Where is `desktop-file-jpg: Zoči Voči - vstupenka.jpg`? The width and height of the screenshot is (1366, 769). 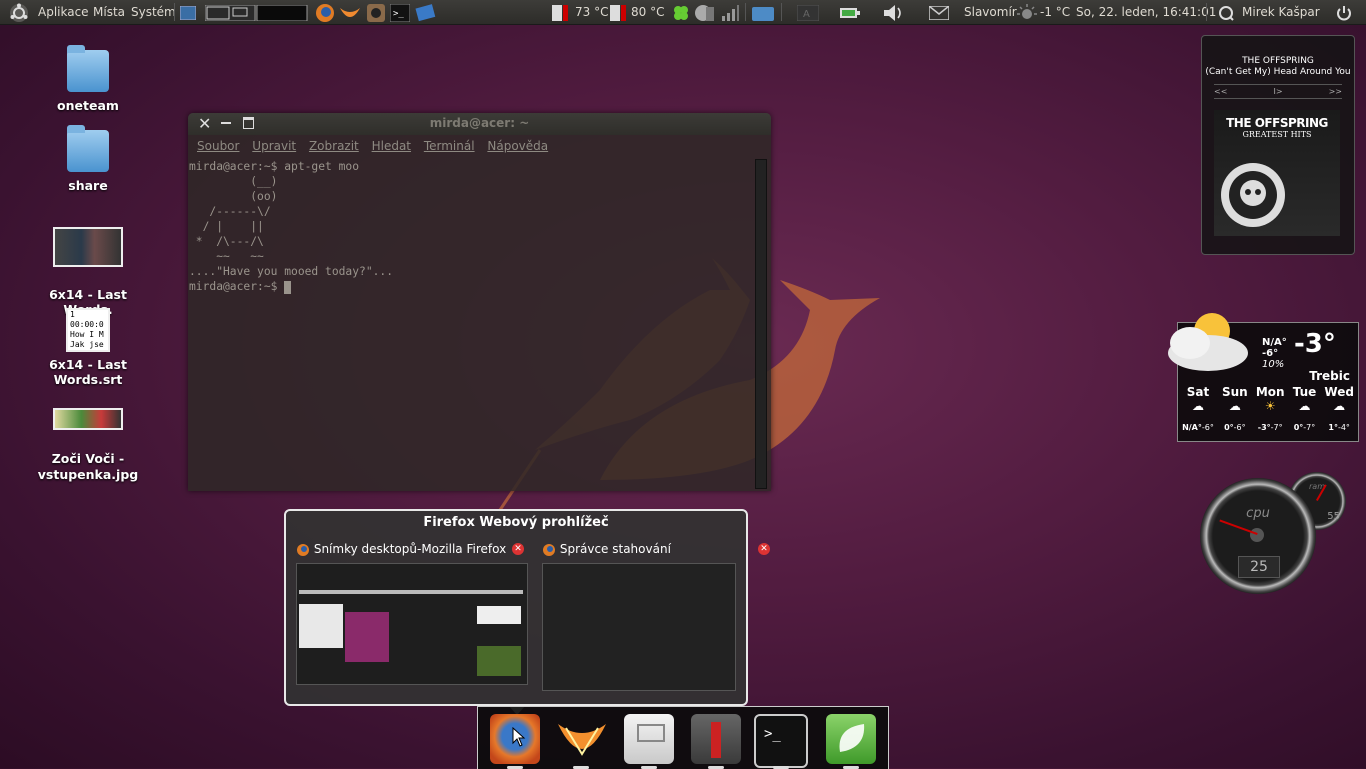 desktop-file-jpg: Zoči Voči - vstupenka.jpg is located at coordinates (88, 445).